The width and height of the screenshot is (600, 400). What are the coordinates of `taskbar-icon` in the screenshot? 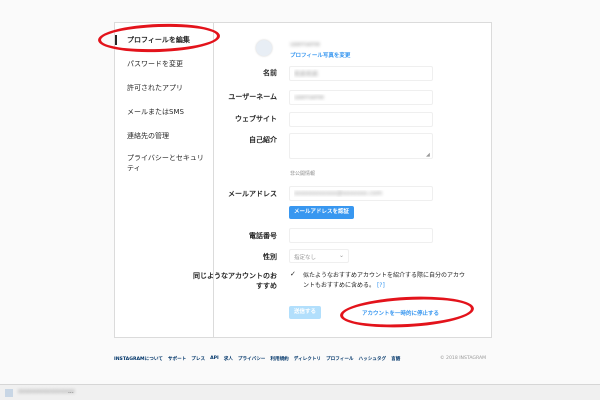 It's located at (9, 393).